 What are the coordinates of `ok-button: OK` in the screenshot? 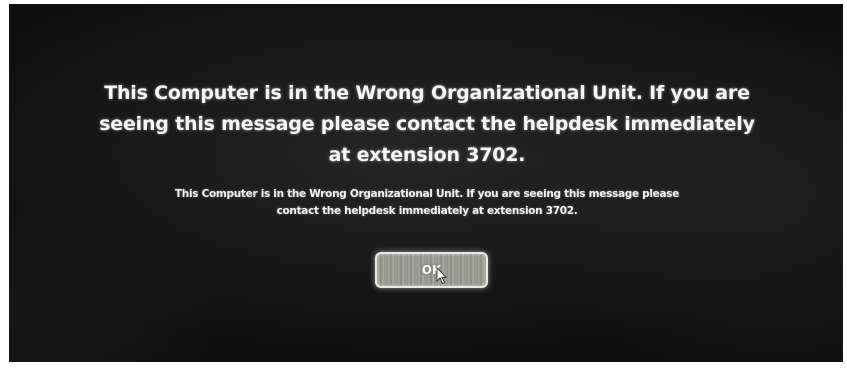 It's located at (431, 270).